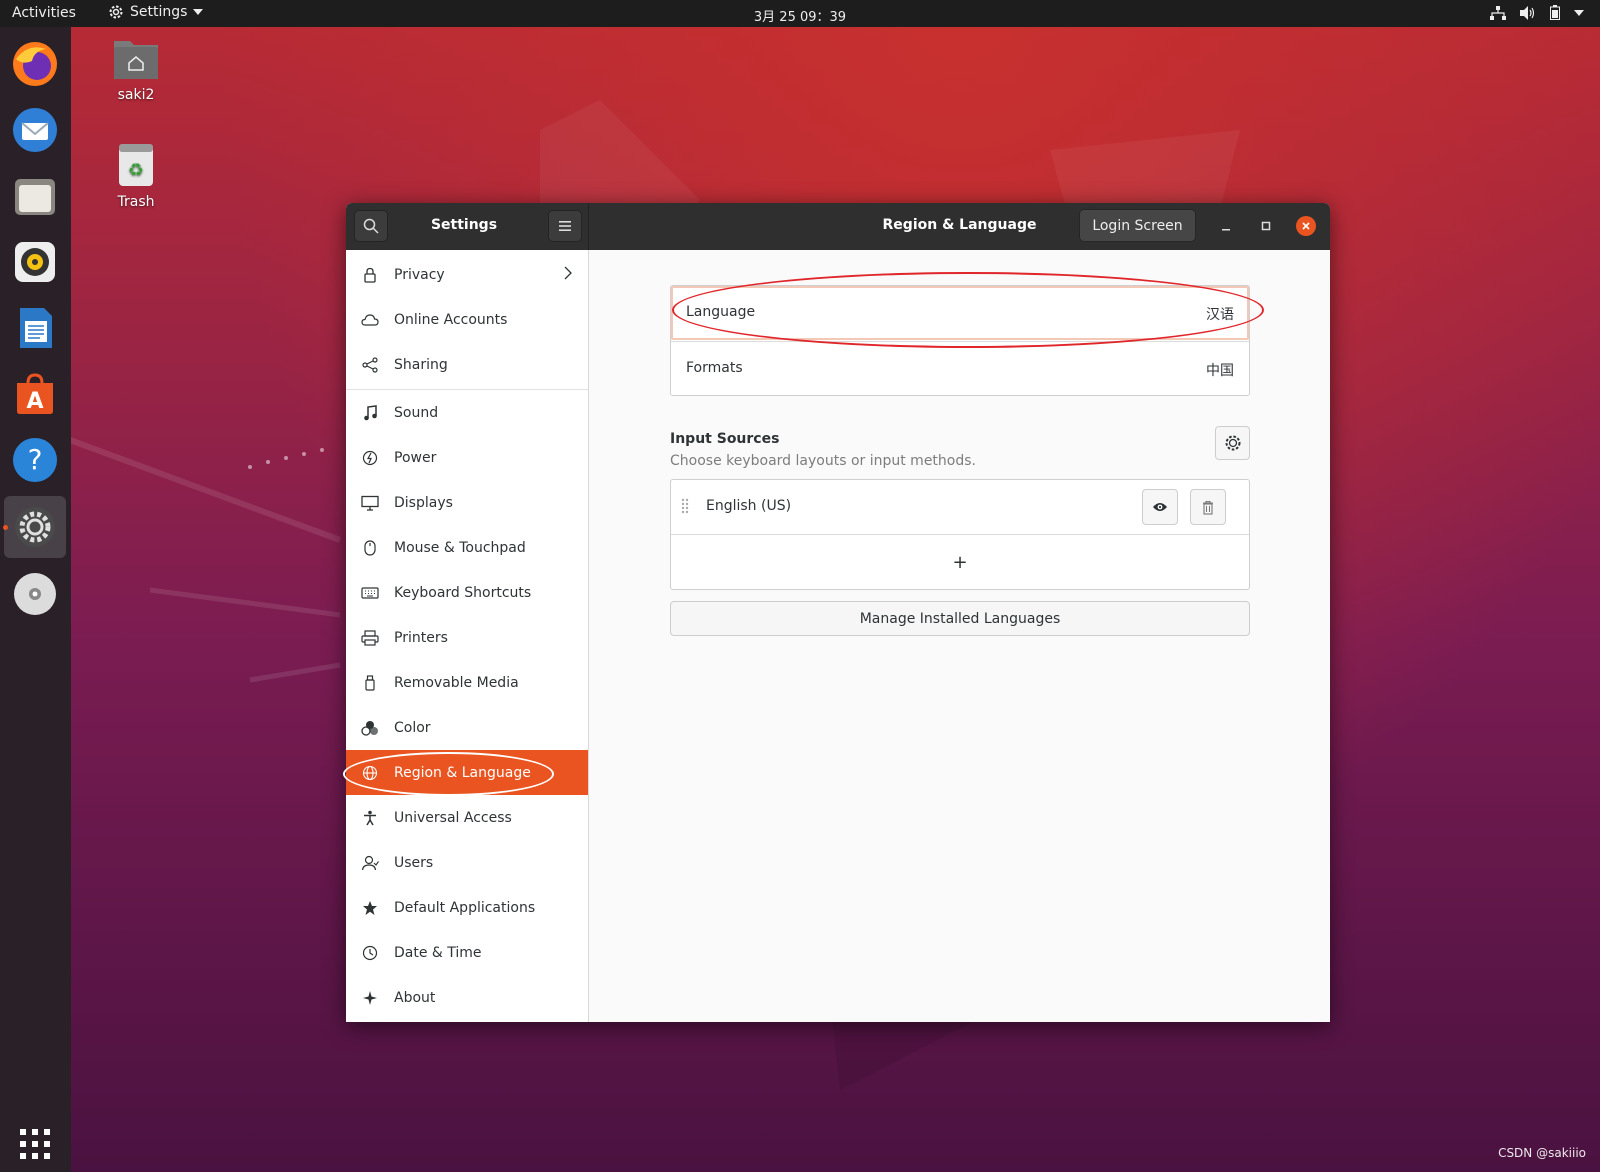 This screenshot has height=1172, width=1600. Describe the element at coordinates (35, 328) in the screenshot. I see `dock-libreoffice-writer` at that location.